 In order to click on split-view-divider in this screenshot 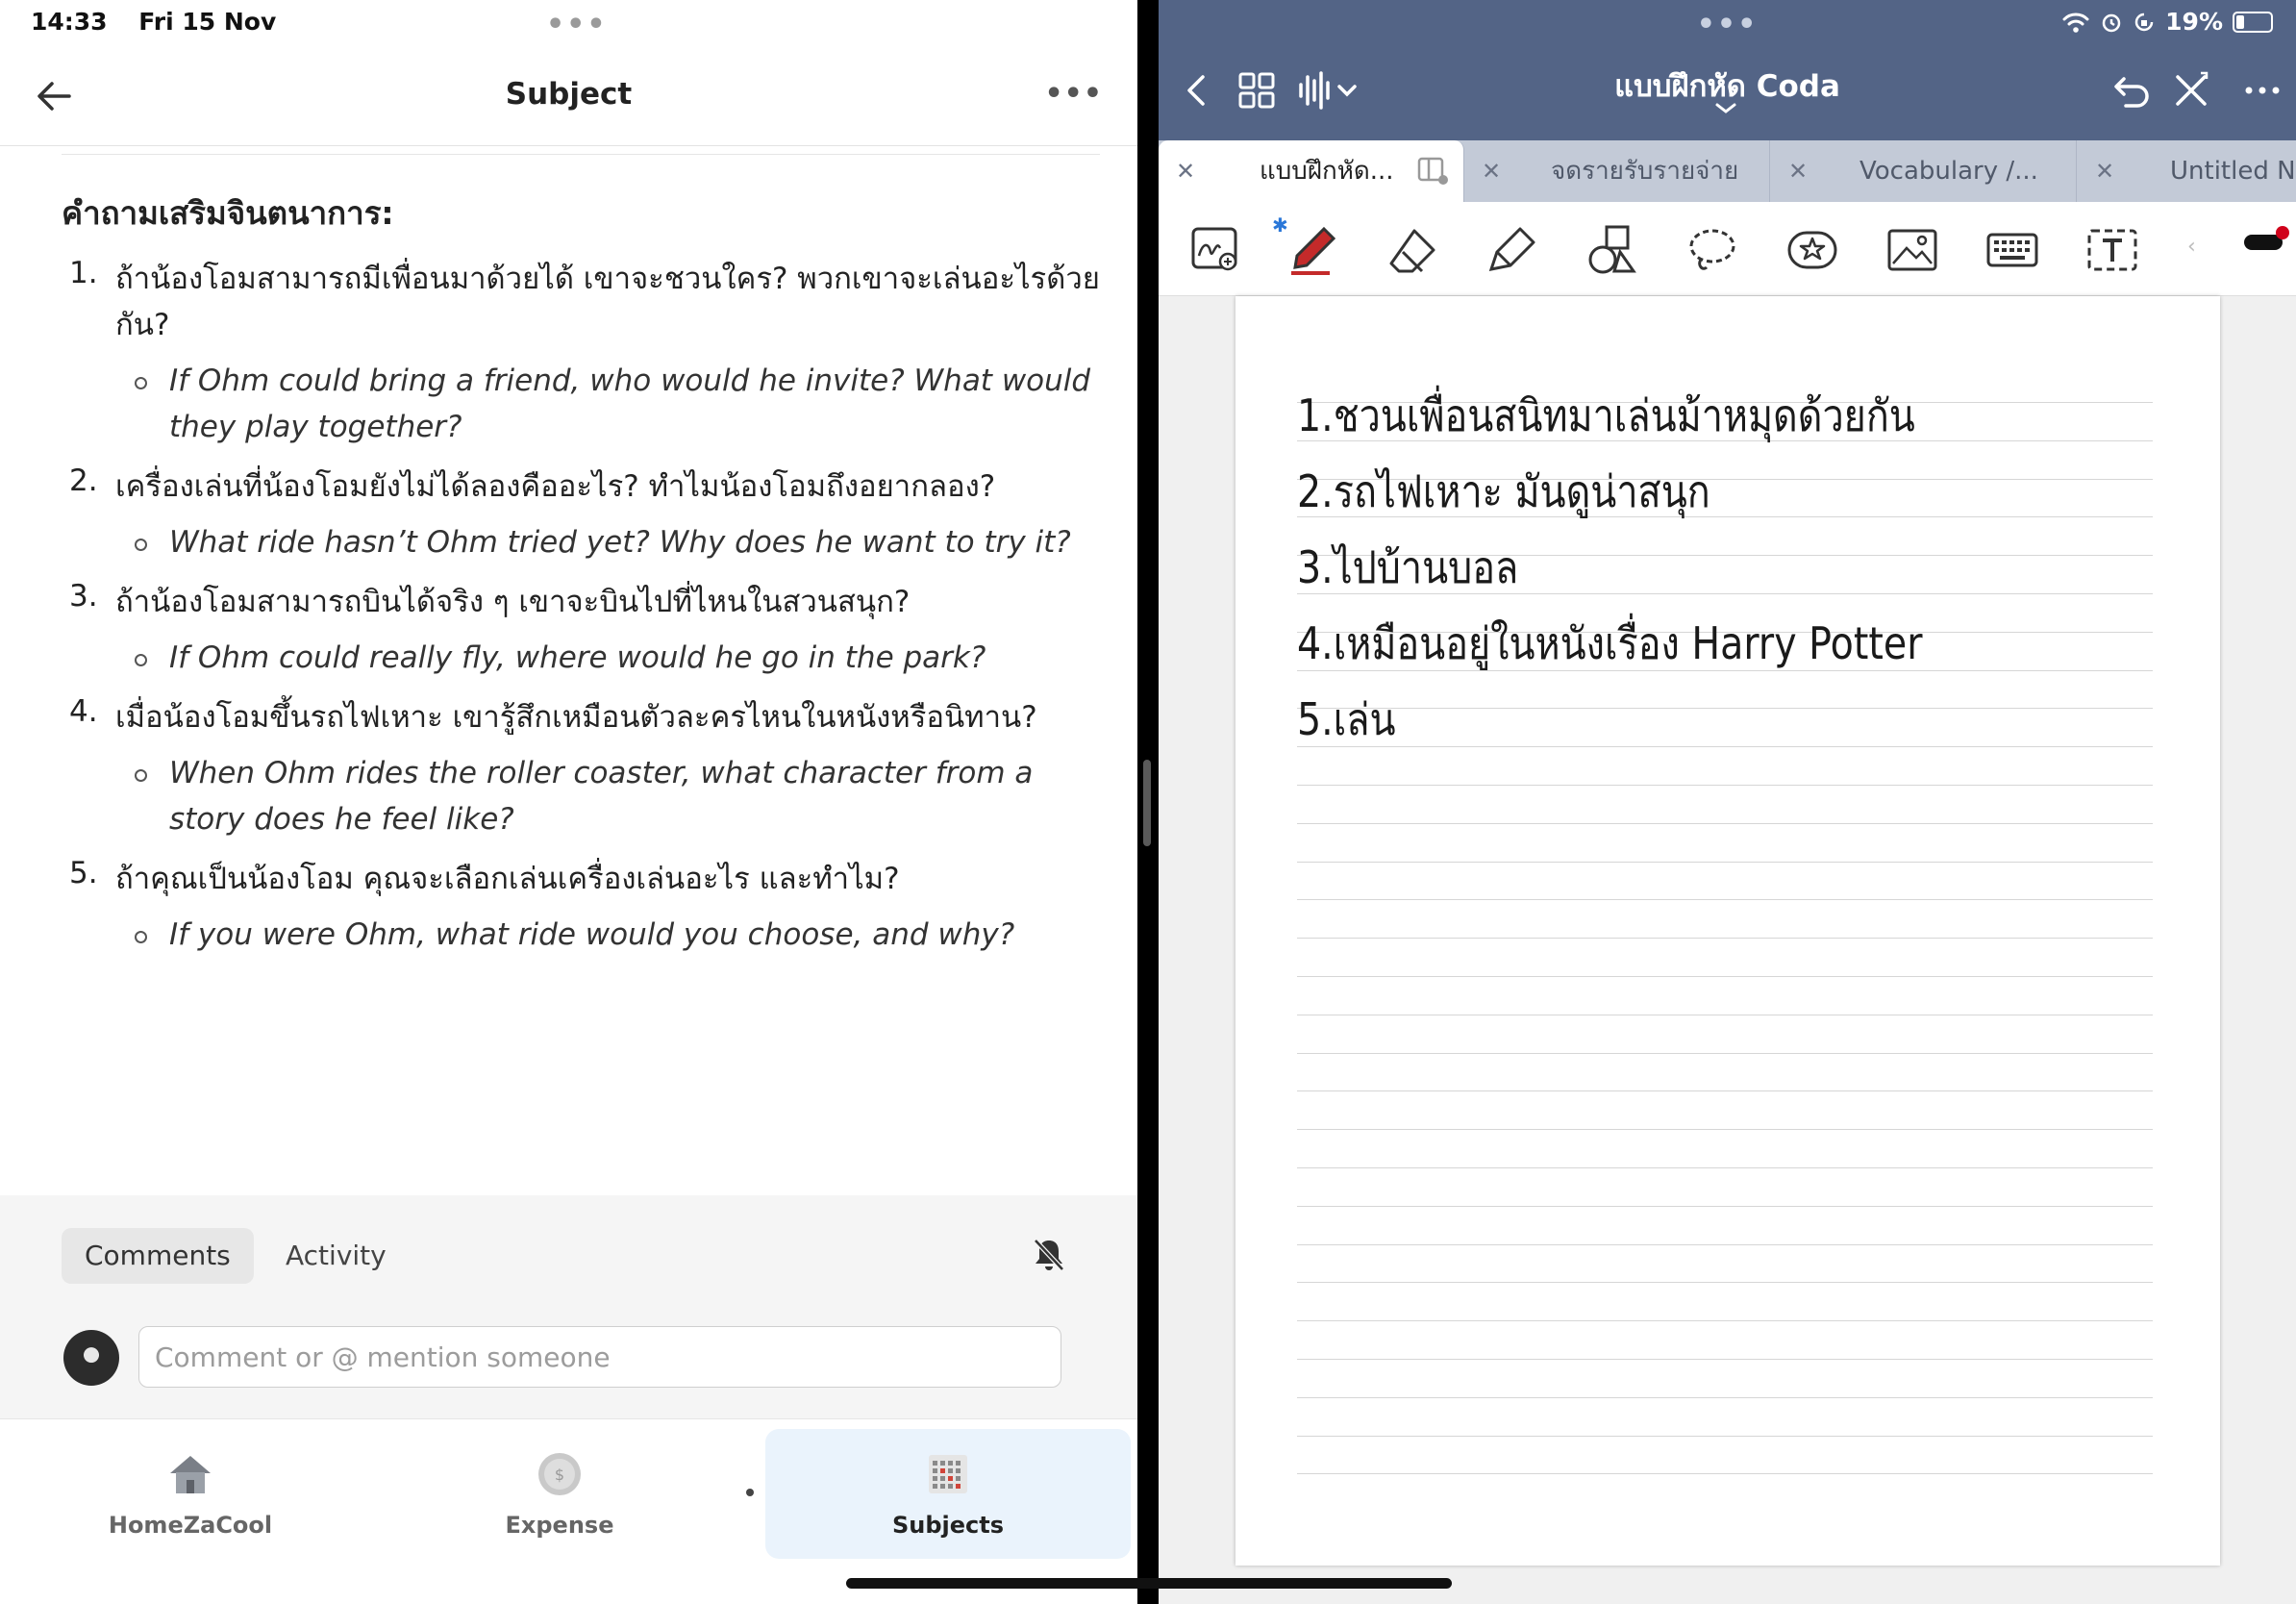, I will do `click(1148, 802)`.